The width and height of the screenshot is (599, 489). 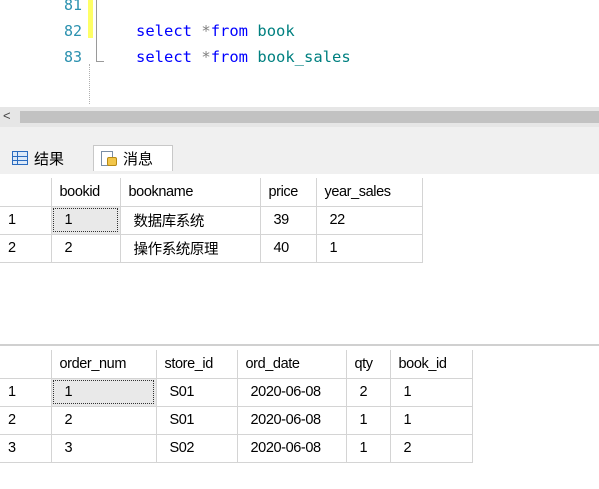 What do you see at coordinates (197, 448) in the screenshot?
I see `table-cell: S02` at bounding box center [197, 448].